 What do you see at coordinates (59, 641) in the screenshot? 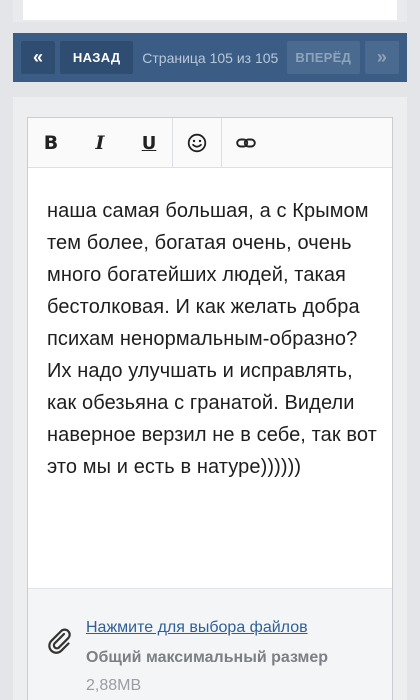
I see `paperclip-icon` at bounding box center [59, 641].